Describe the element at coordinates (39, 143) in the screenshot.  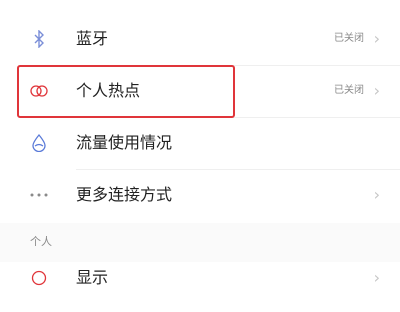
I see `data-usage-icon` at that location.